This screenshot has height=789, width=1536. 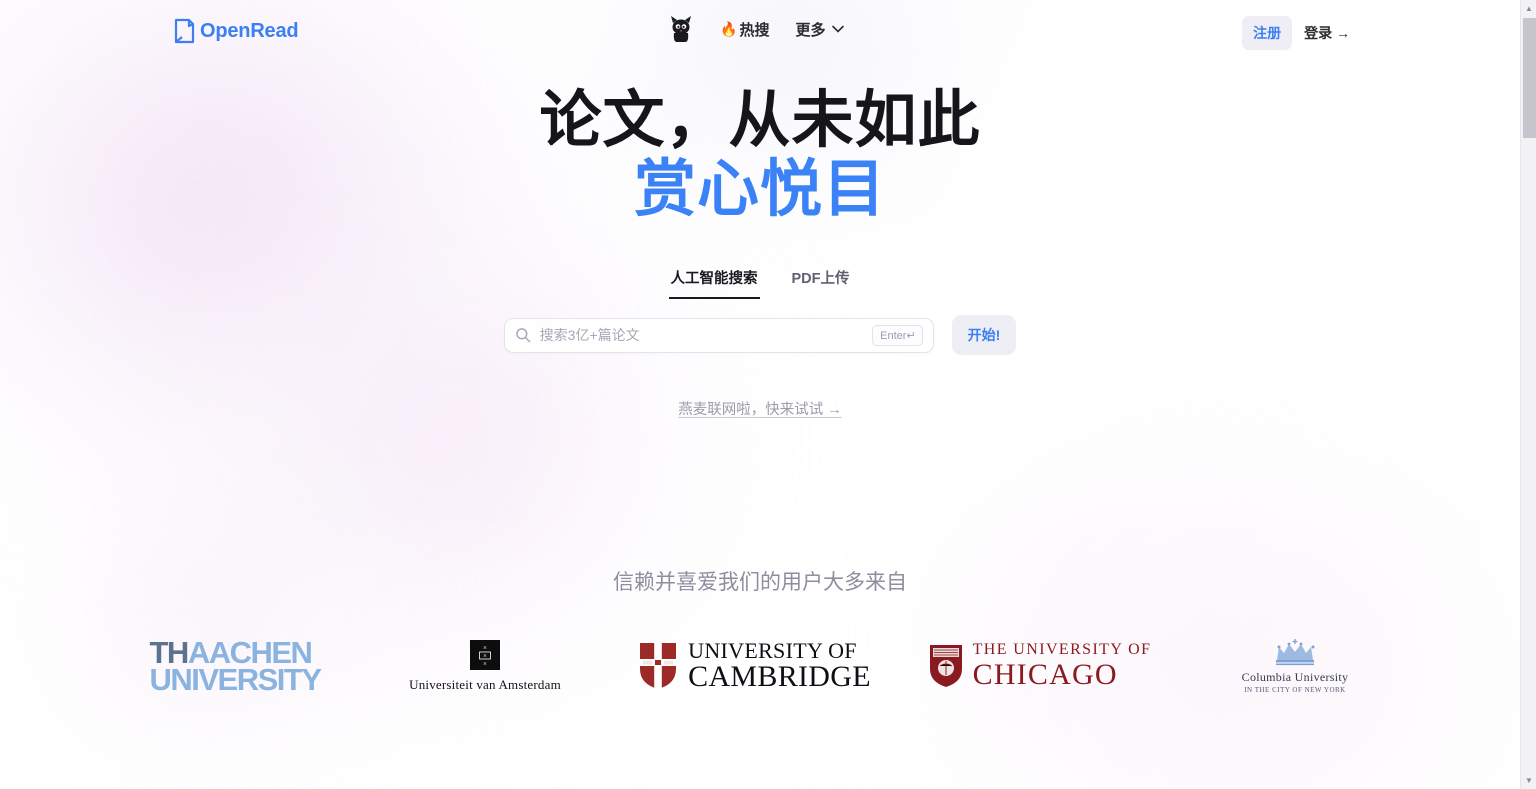 What do you see at coordinates (1528, 8) in the screenshot?
I see `scroll-up-arrow: ▲` at bounding box center [1528, 8].